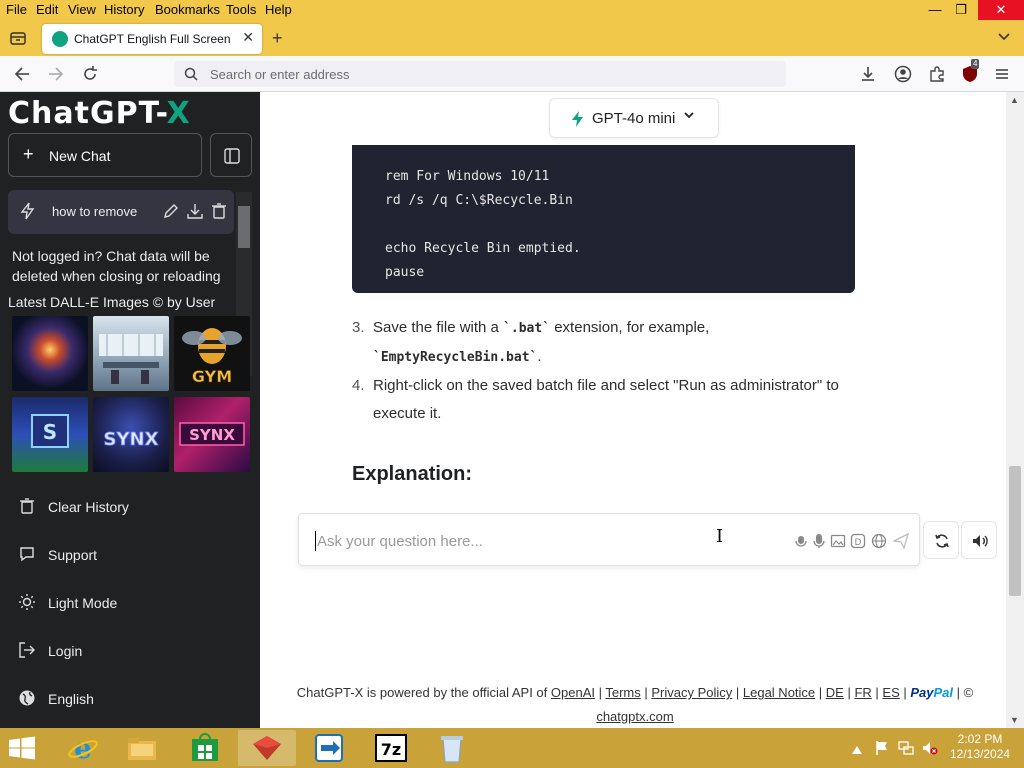 The image size is (1024, 768). I want to click on mouse-ibeam-cursor: I, so click(720, 536).